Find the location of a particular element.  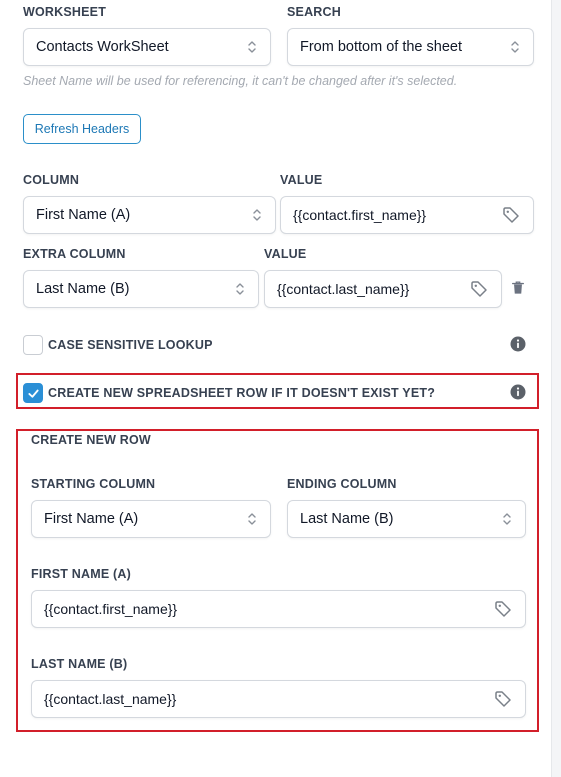

extra-value-input: {{contact.last_name}} is located at coordinates (383, 289).